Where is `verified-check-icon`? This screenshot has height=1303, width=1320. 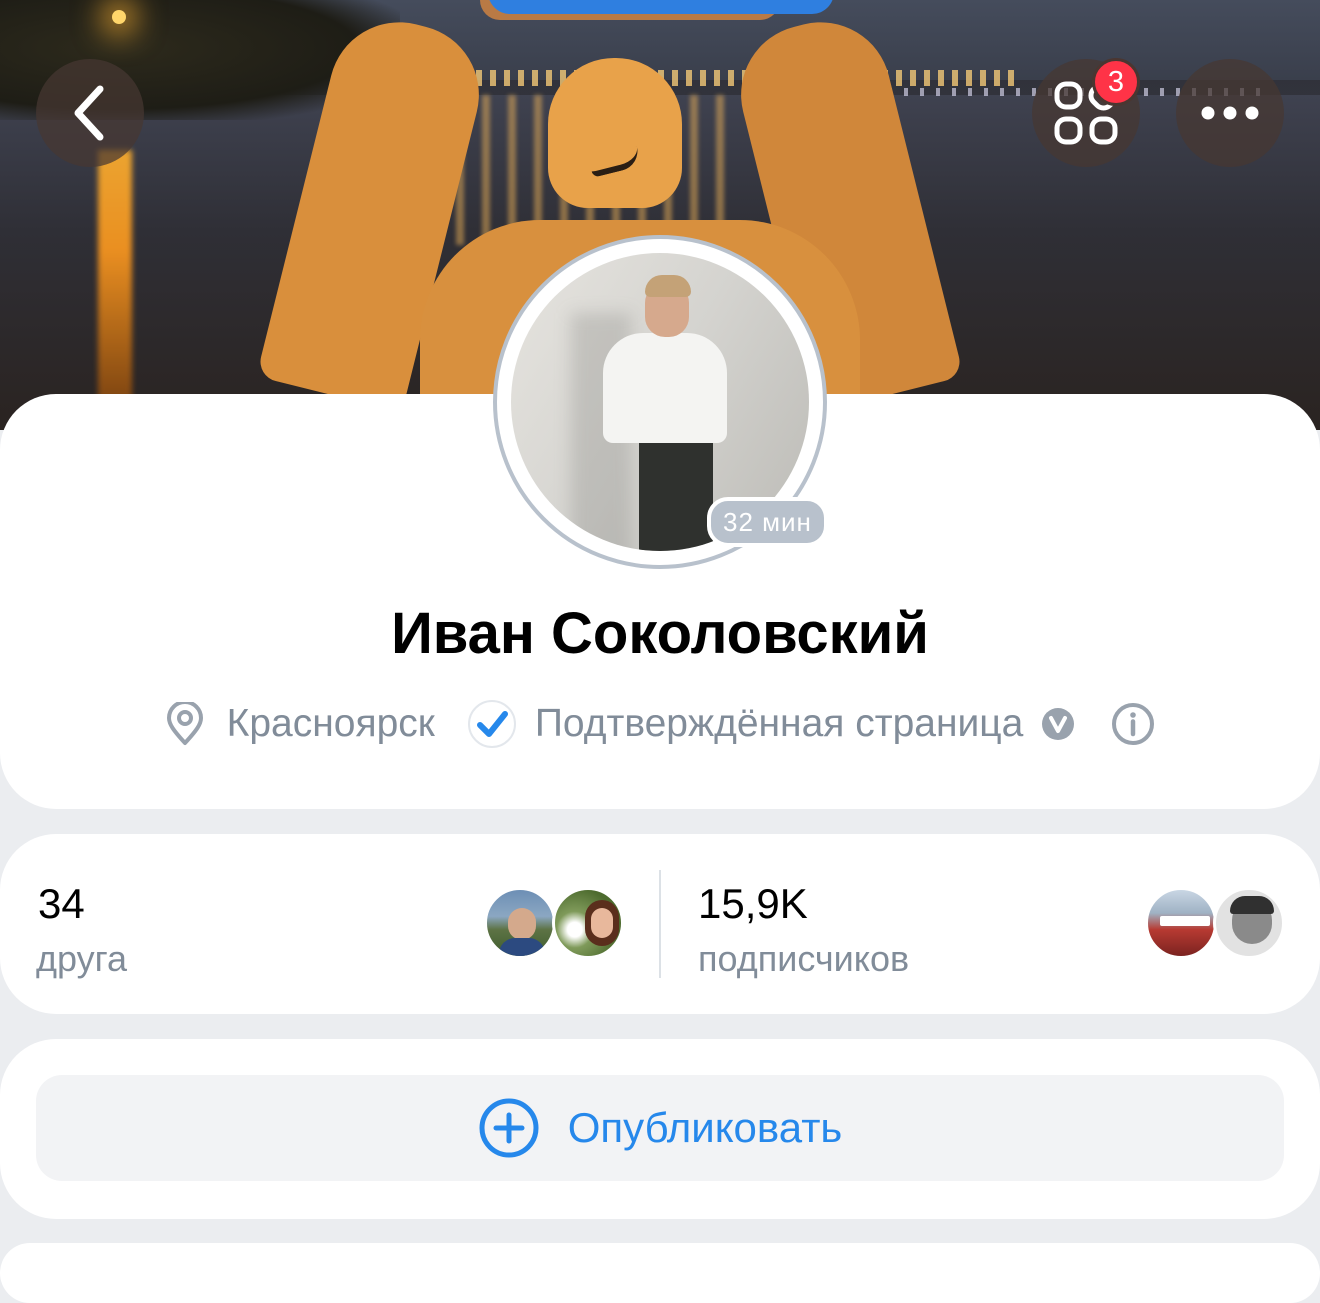
verified-check-icon is located at coordinates (491, 724).